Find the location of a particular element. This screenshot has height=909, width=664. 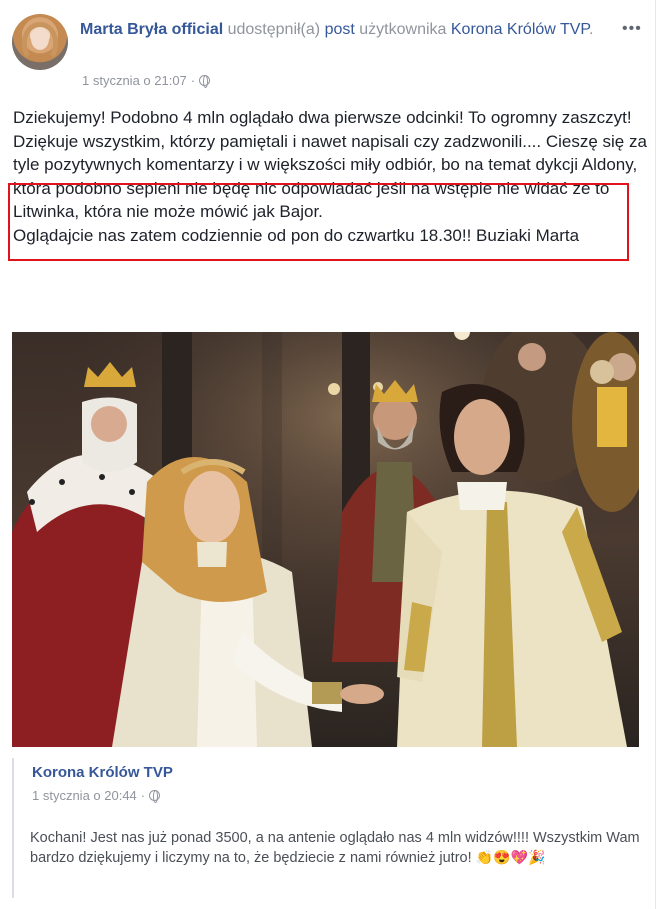

post-meta: 1 stycznia o 21:07 · is located at coordinates (146, 80).